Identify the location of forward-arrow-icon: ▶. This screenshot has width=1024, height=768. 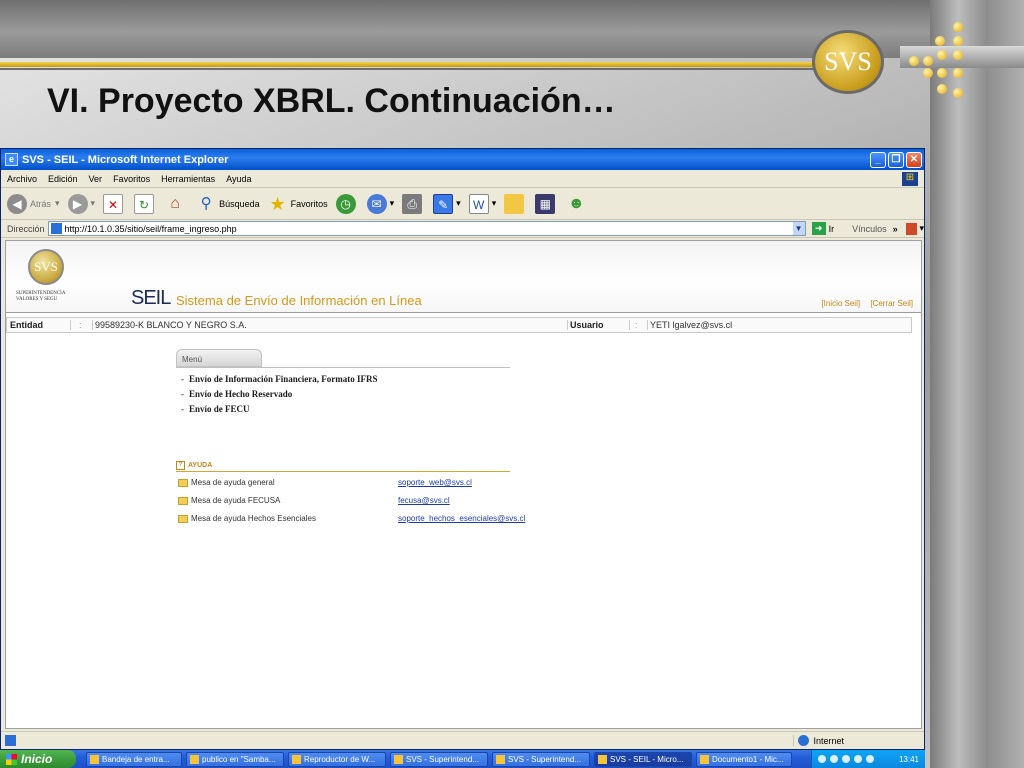
(77, 203).